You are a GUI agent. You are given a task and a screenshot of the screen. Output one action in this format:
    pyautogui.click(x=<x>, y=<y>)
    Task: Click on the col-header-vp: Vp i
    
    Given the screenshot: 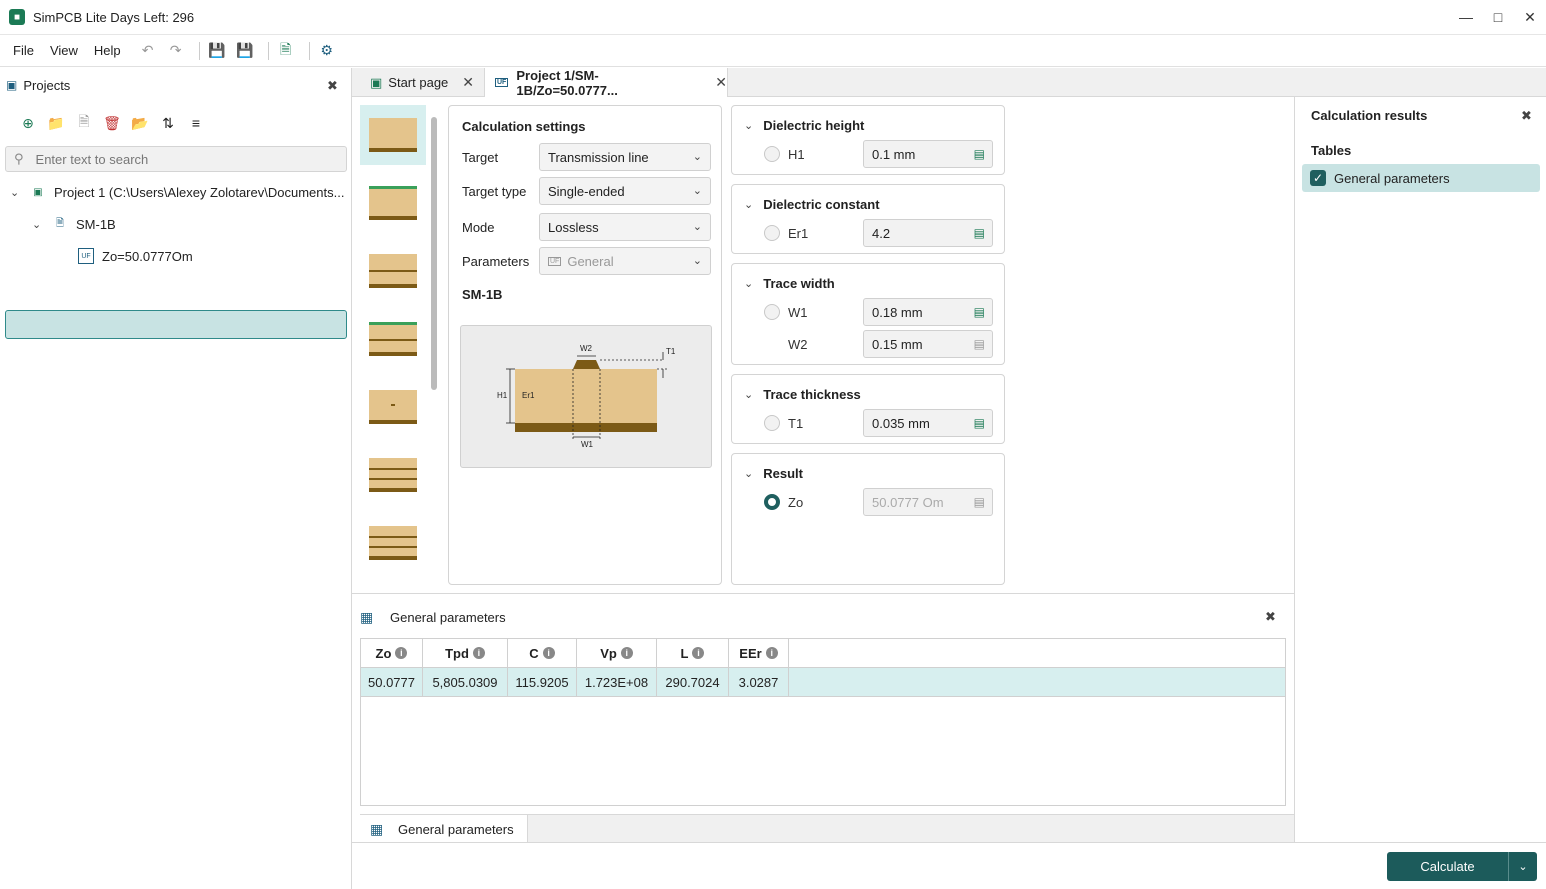 What is the action you would take?
    pyautogui.click(x=617, y=653)
    